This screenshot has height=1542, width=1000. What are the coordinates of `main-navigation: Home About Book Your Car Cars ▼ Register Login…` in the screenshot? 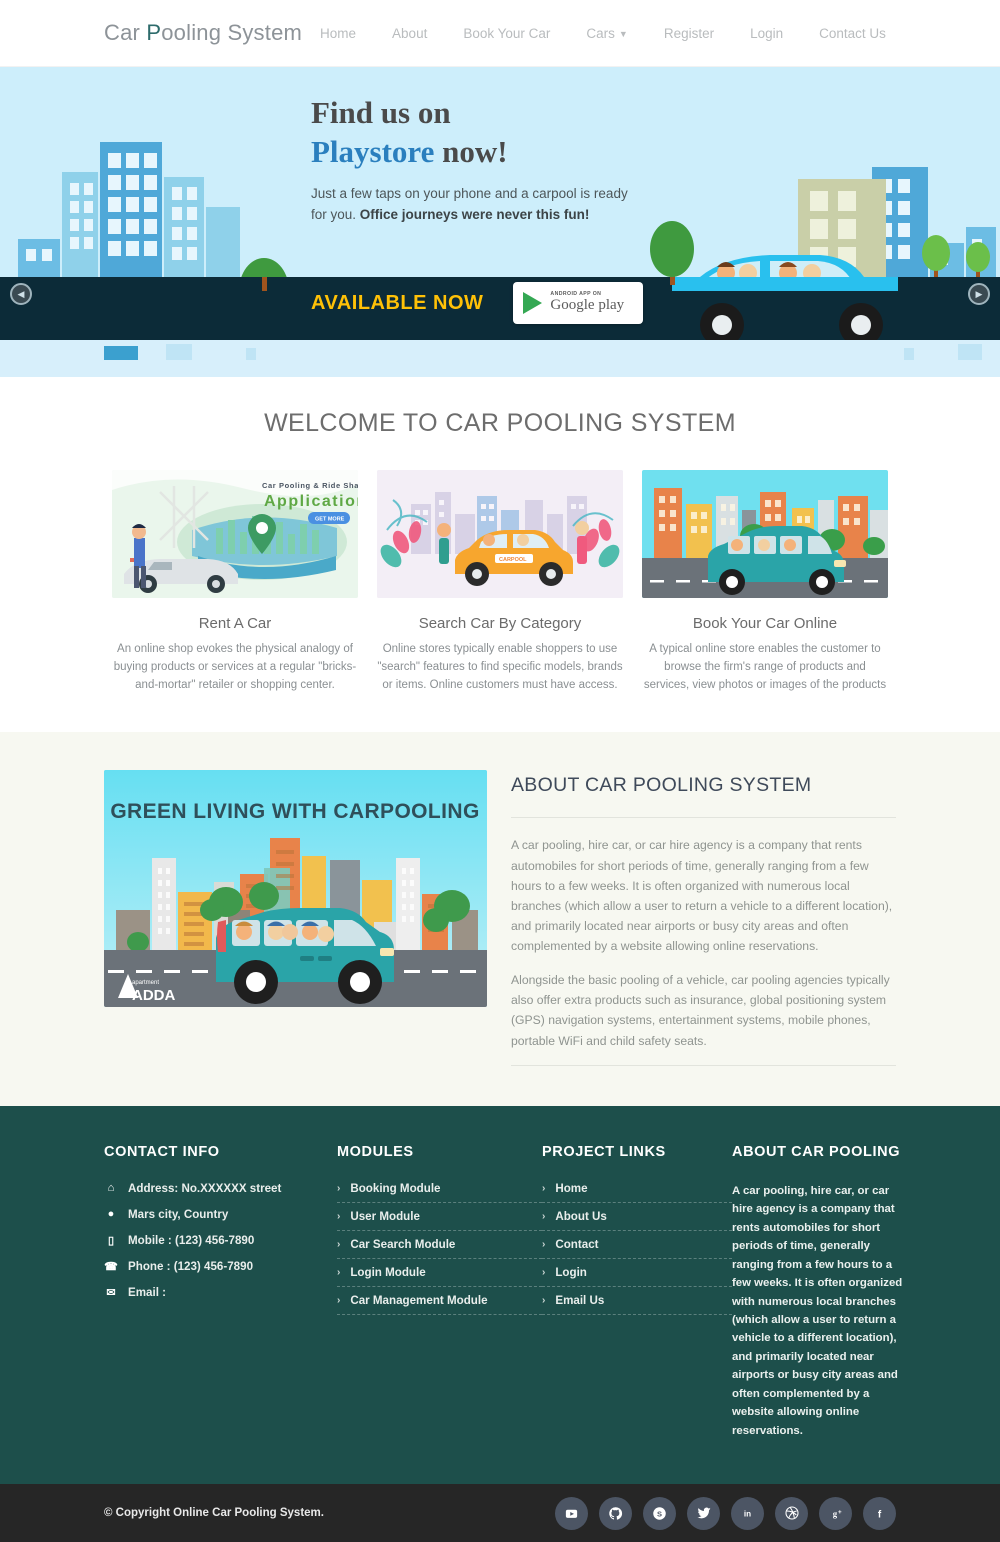 It's located at (651, 33).